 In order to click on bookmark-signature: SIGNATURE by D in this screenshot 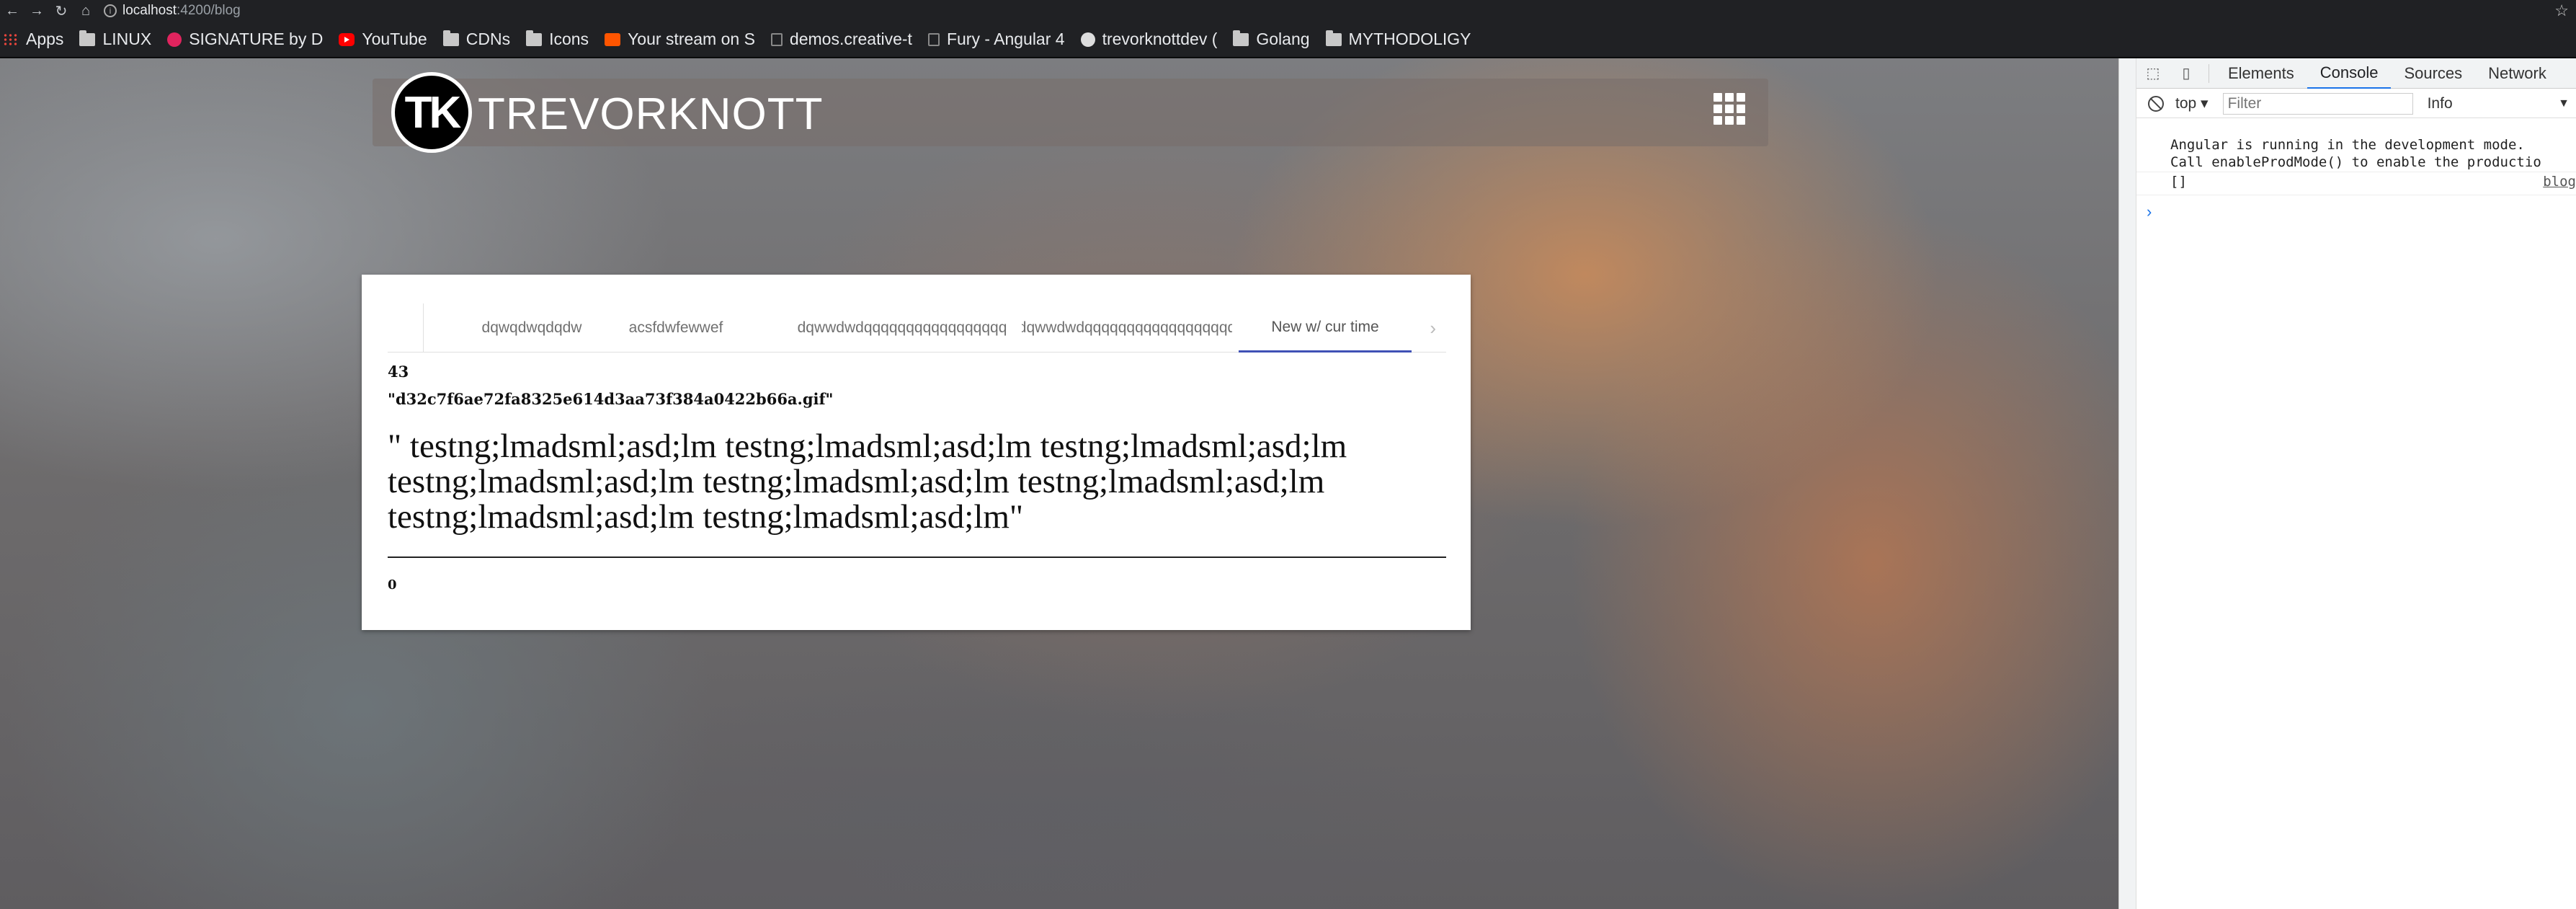, I will do `click(245, 39)`.